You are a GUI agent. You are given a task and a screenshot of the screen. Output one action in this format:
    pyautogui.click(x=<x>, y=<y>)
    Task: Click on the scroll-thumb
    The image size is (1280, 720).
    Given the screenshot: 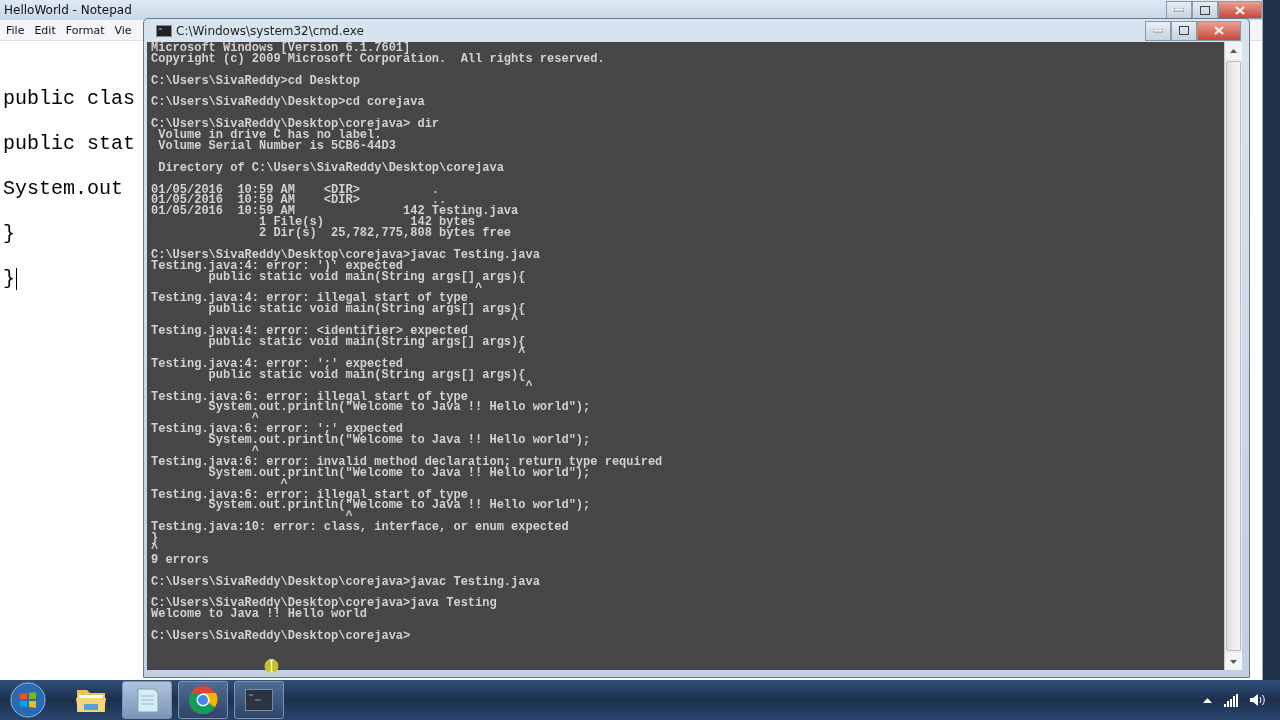 What is the action you would take?
    pyautogui.click(x=1233, y=356)
    